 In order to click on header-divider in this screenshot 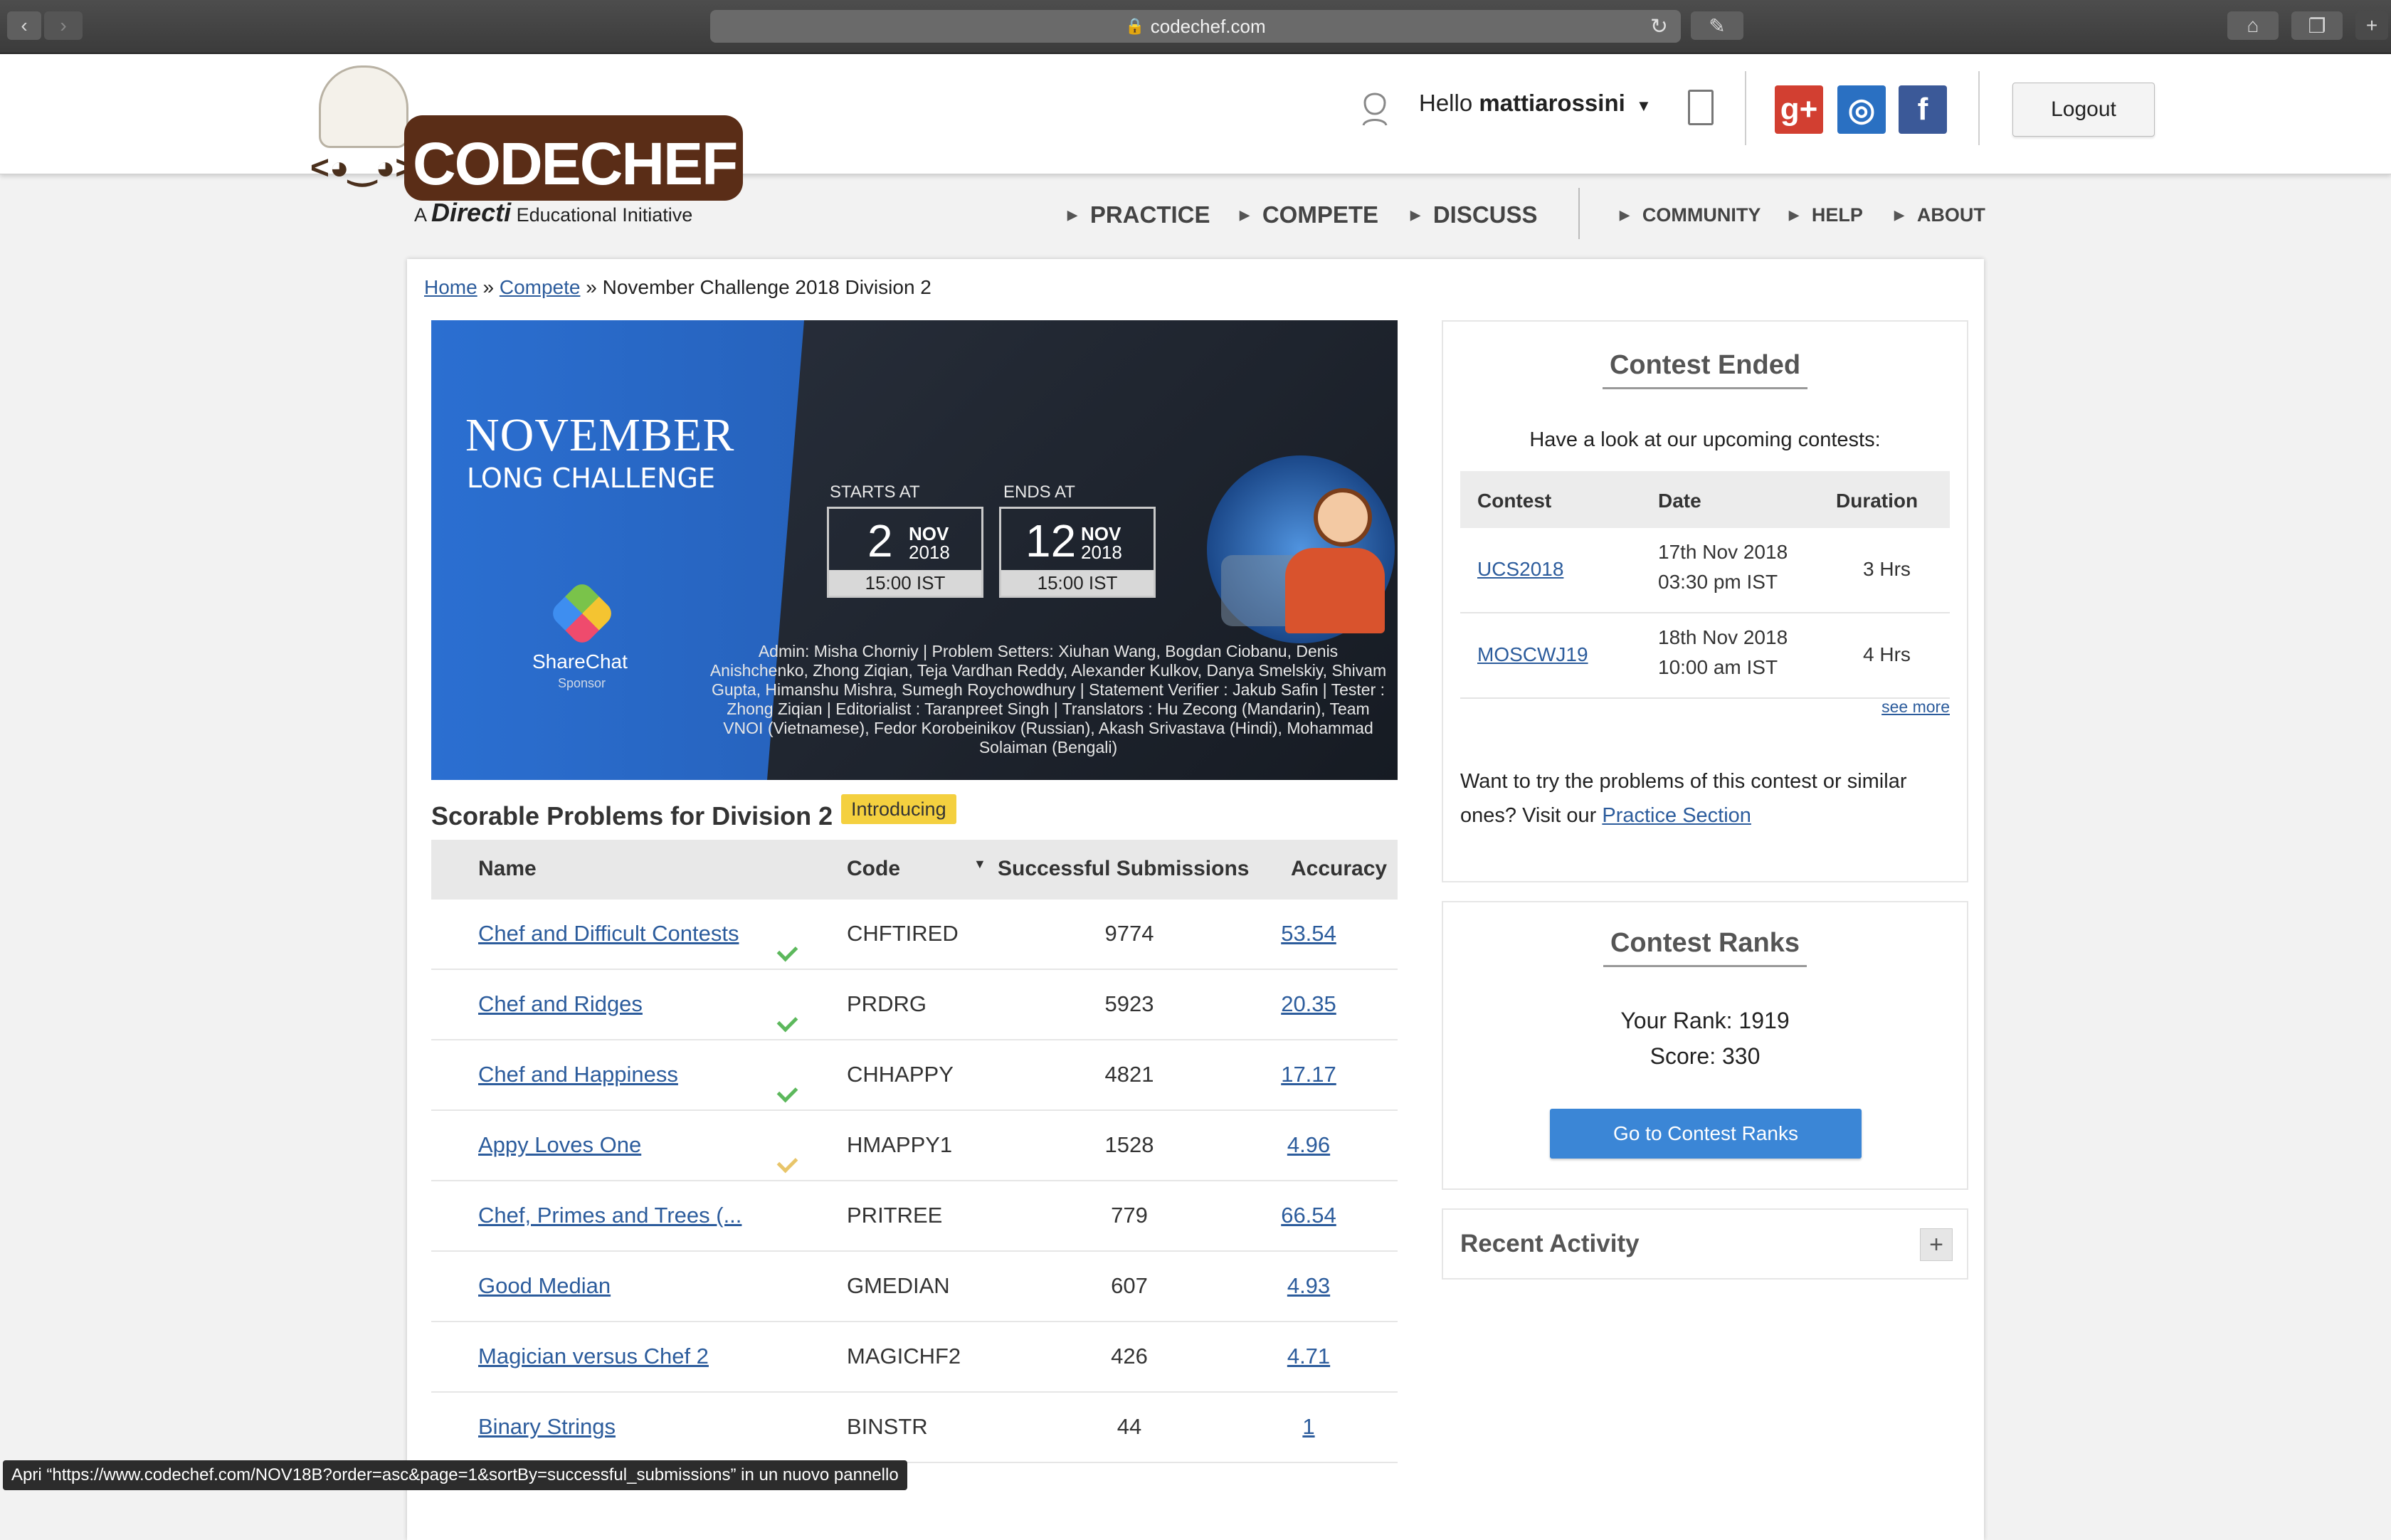, I will do `click(1745, 108)`.